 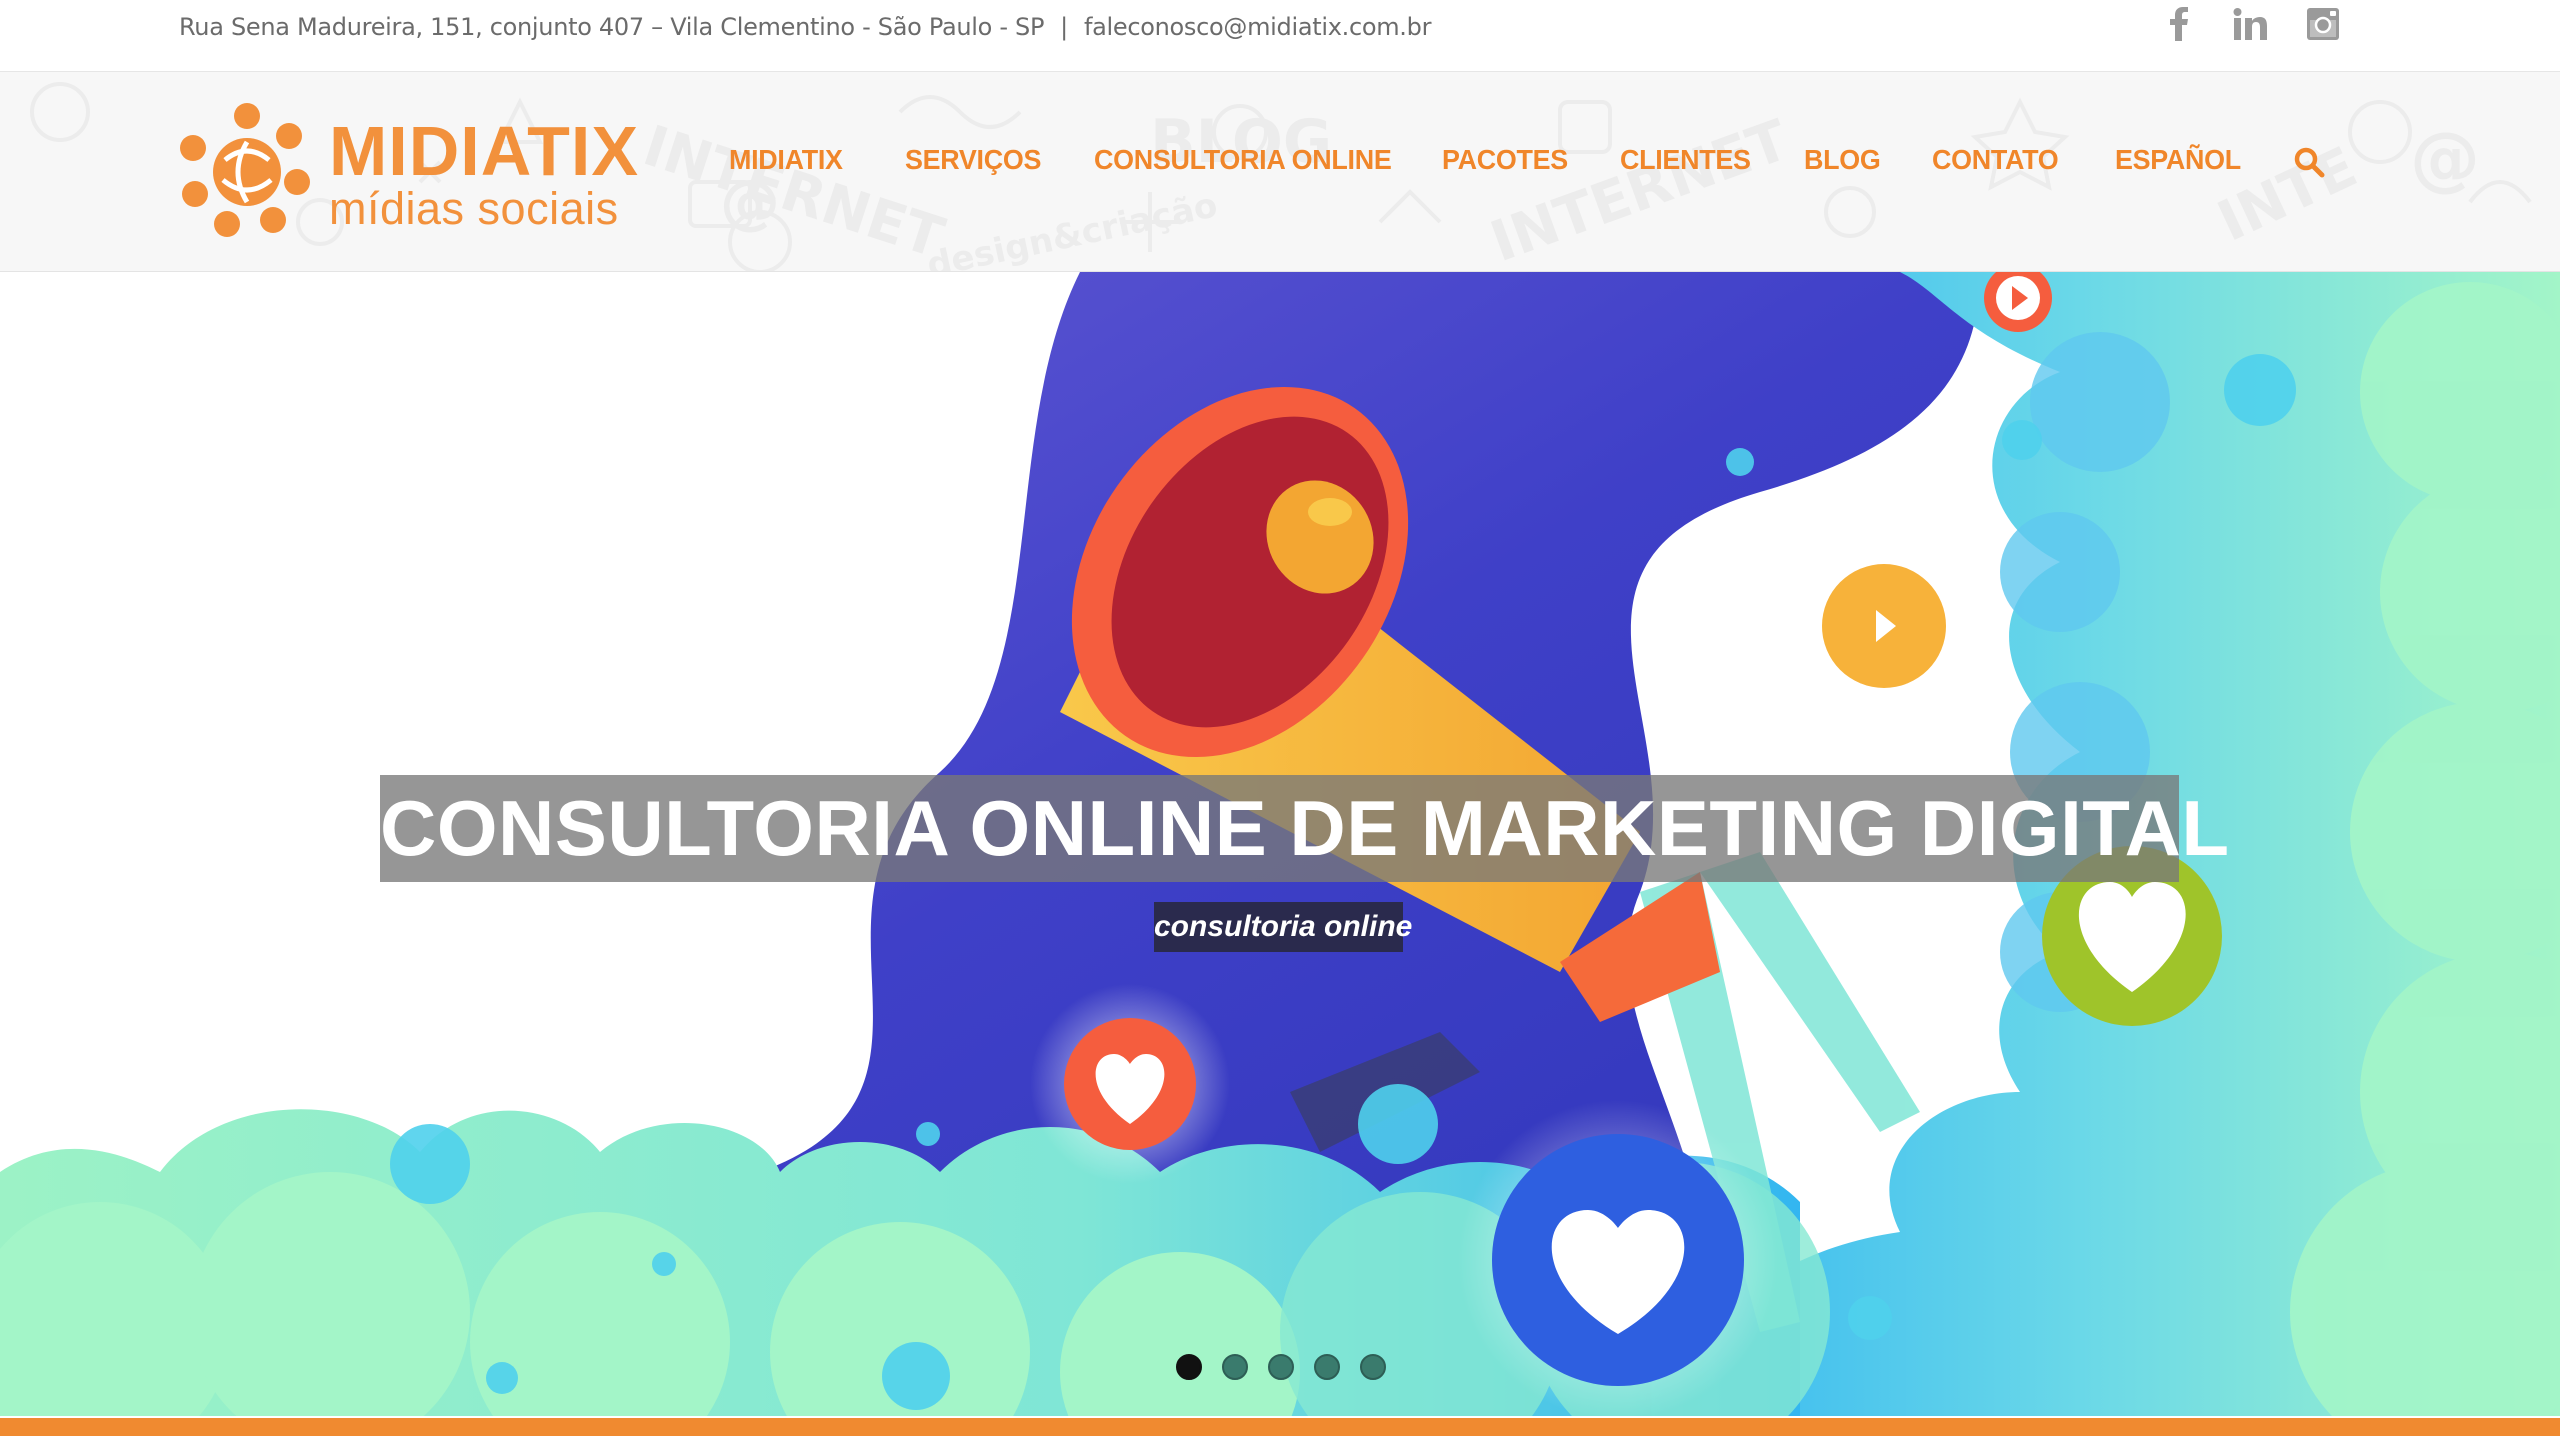 I want to click on nav-item-clientes: CLIENTES, so click(x=1685, y=160).